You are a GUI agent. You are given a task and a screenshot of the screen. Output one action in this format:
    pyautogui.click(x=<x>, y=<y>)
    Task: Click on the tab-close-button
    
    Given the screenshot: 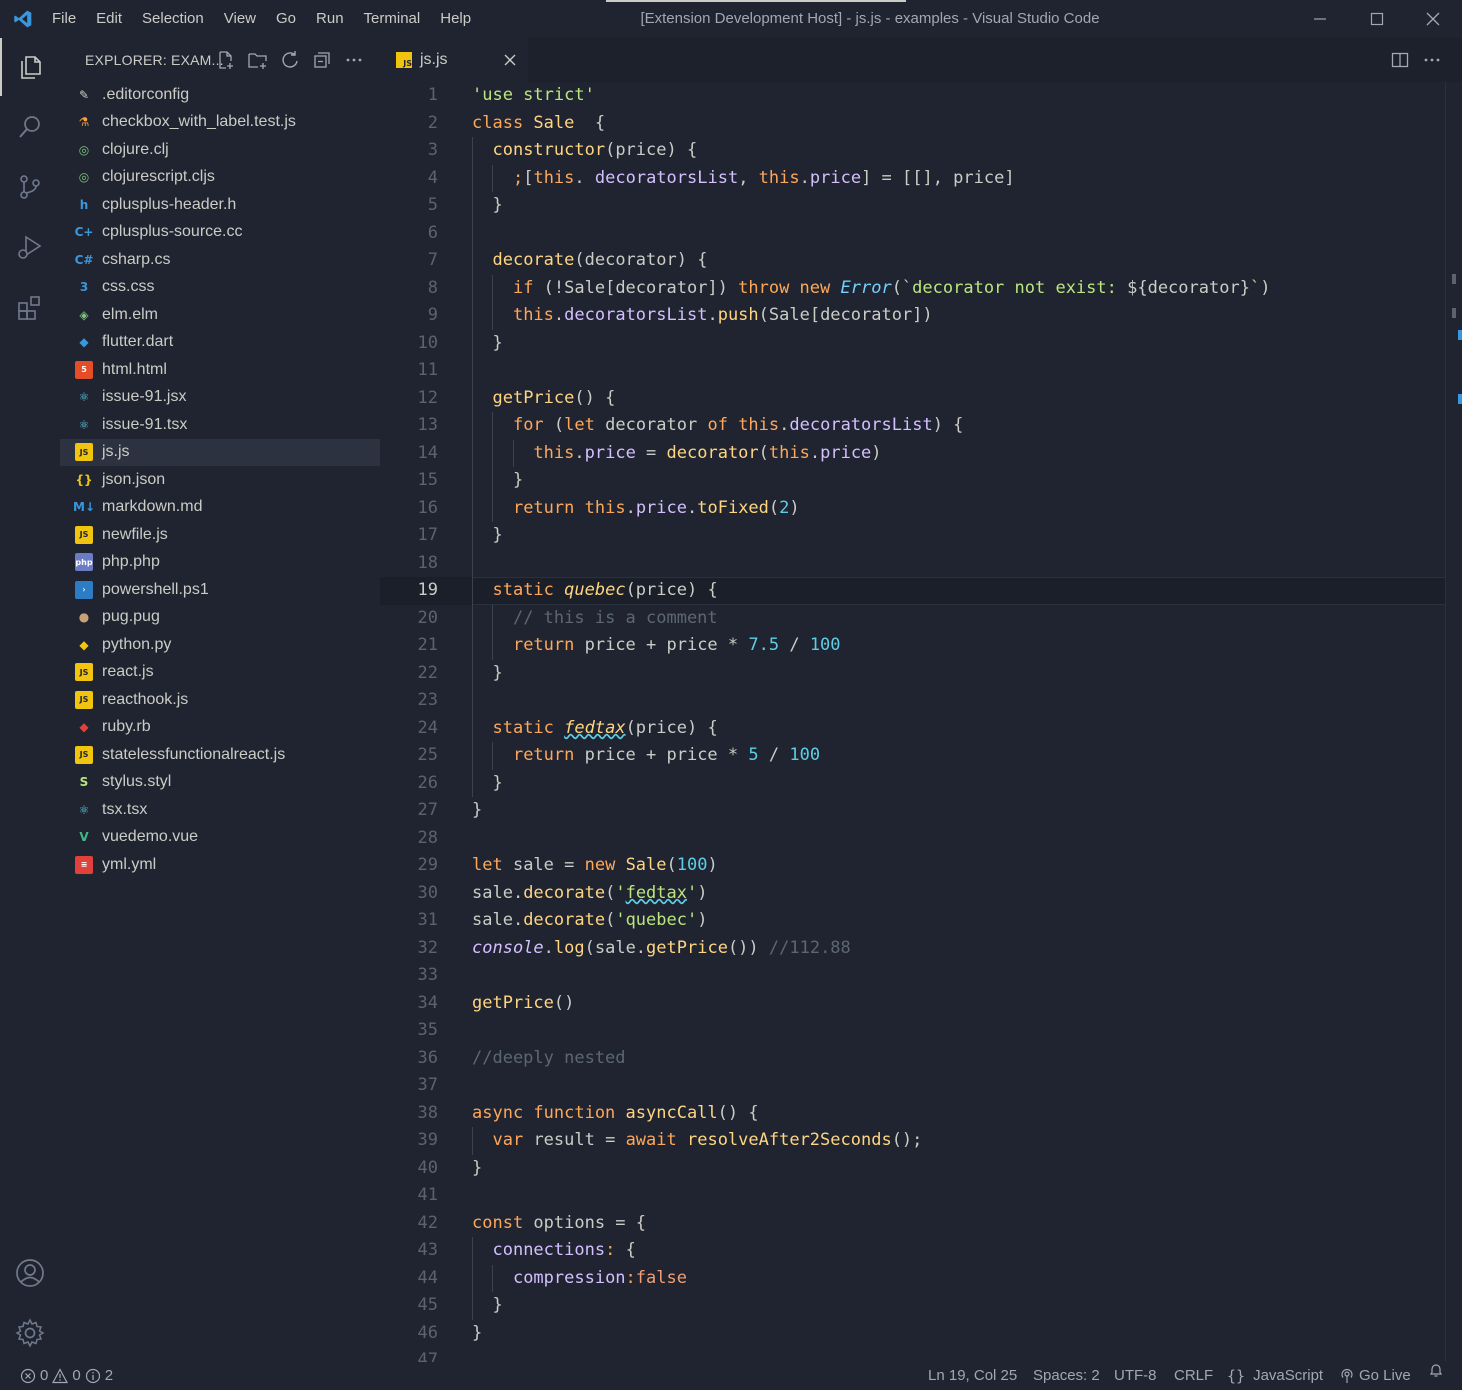 What is the action you would take?
    pyautogui.click(x=510, y=60)
    